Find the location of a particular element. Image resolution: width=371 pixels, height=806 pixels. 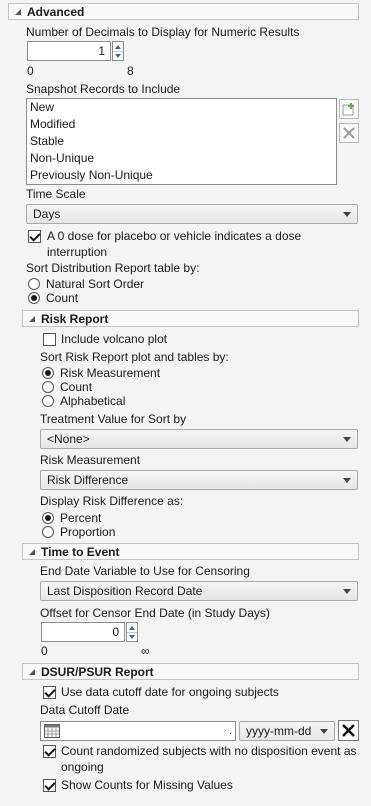

close-icon is located at coordinates (348, 730).